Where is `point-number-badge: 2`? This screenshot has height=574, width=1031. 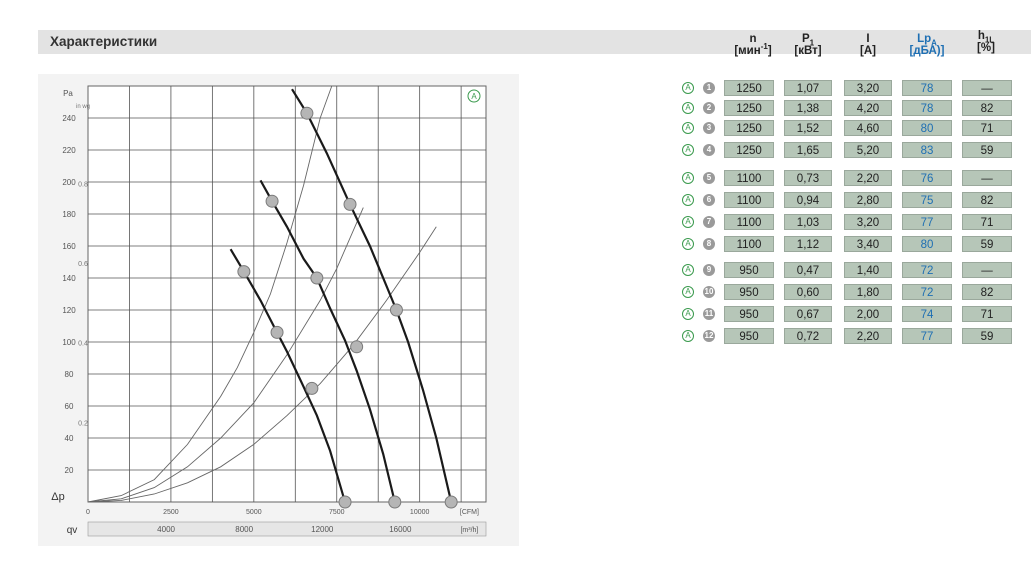
point-number-badge: 2 is located at coordinates (709, 108).